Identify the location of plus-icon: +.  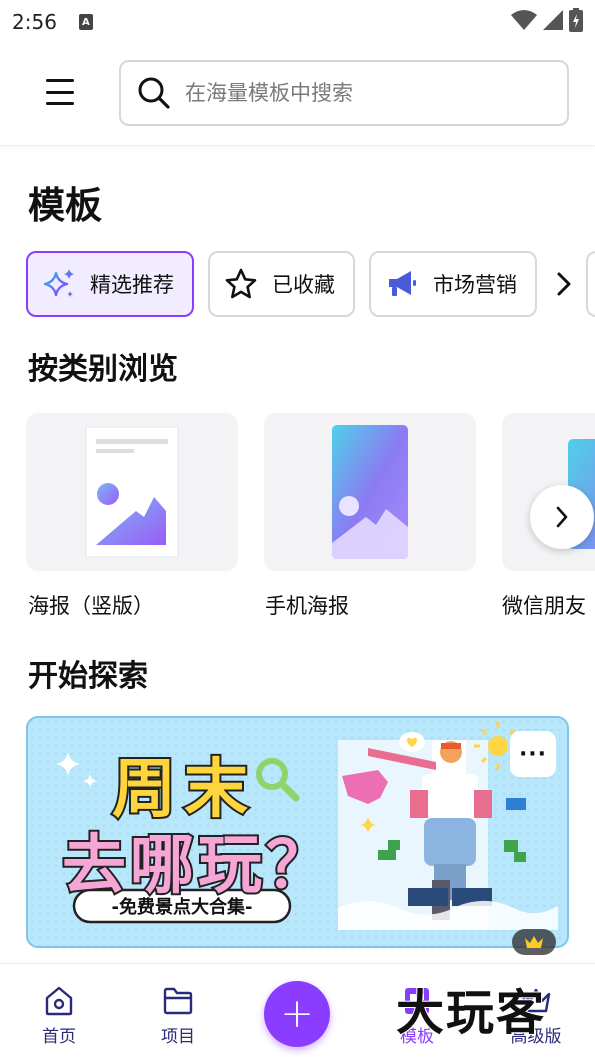
(297, 1014).